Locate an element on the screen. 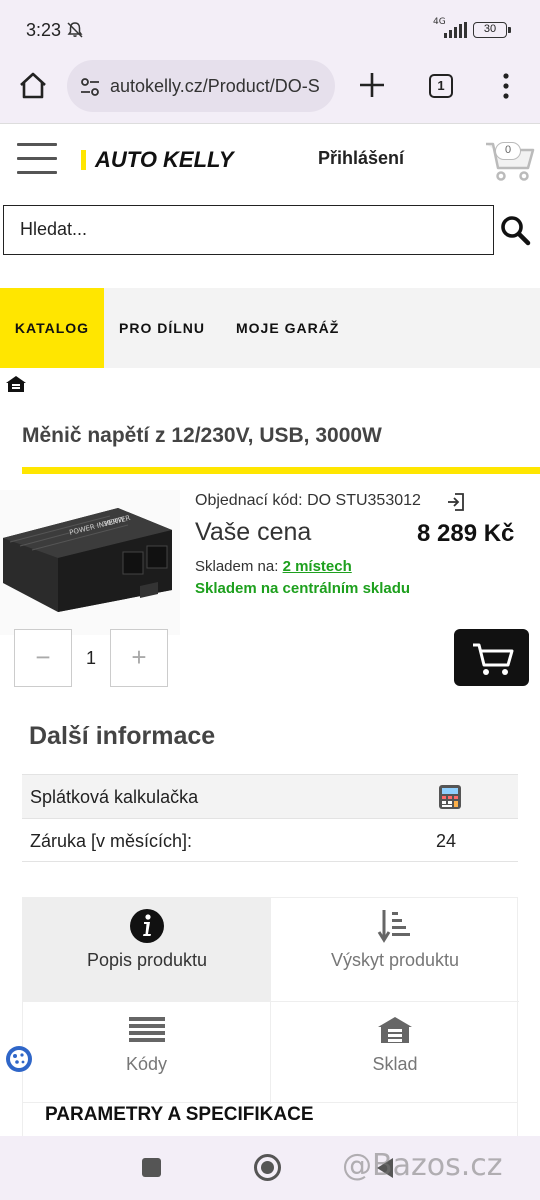  cookie-settings-icon is located at coordinates (19, 1059).